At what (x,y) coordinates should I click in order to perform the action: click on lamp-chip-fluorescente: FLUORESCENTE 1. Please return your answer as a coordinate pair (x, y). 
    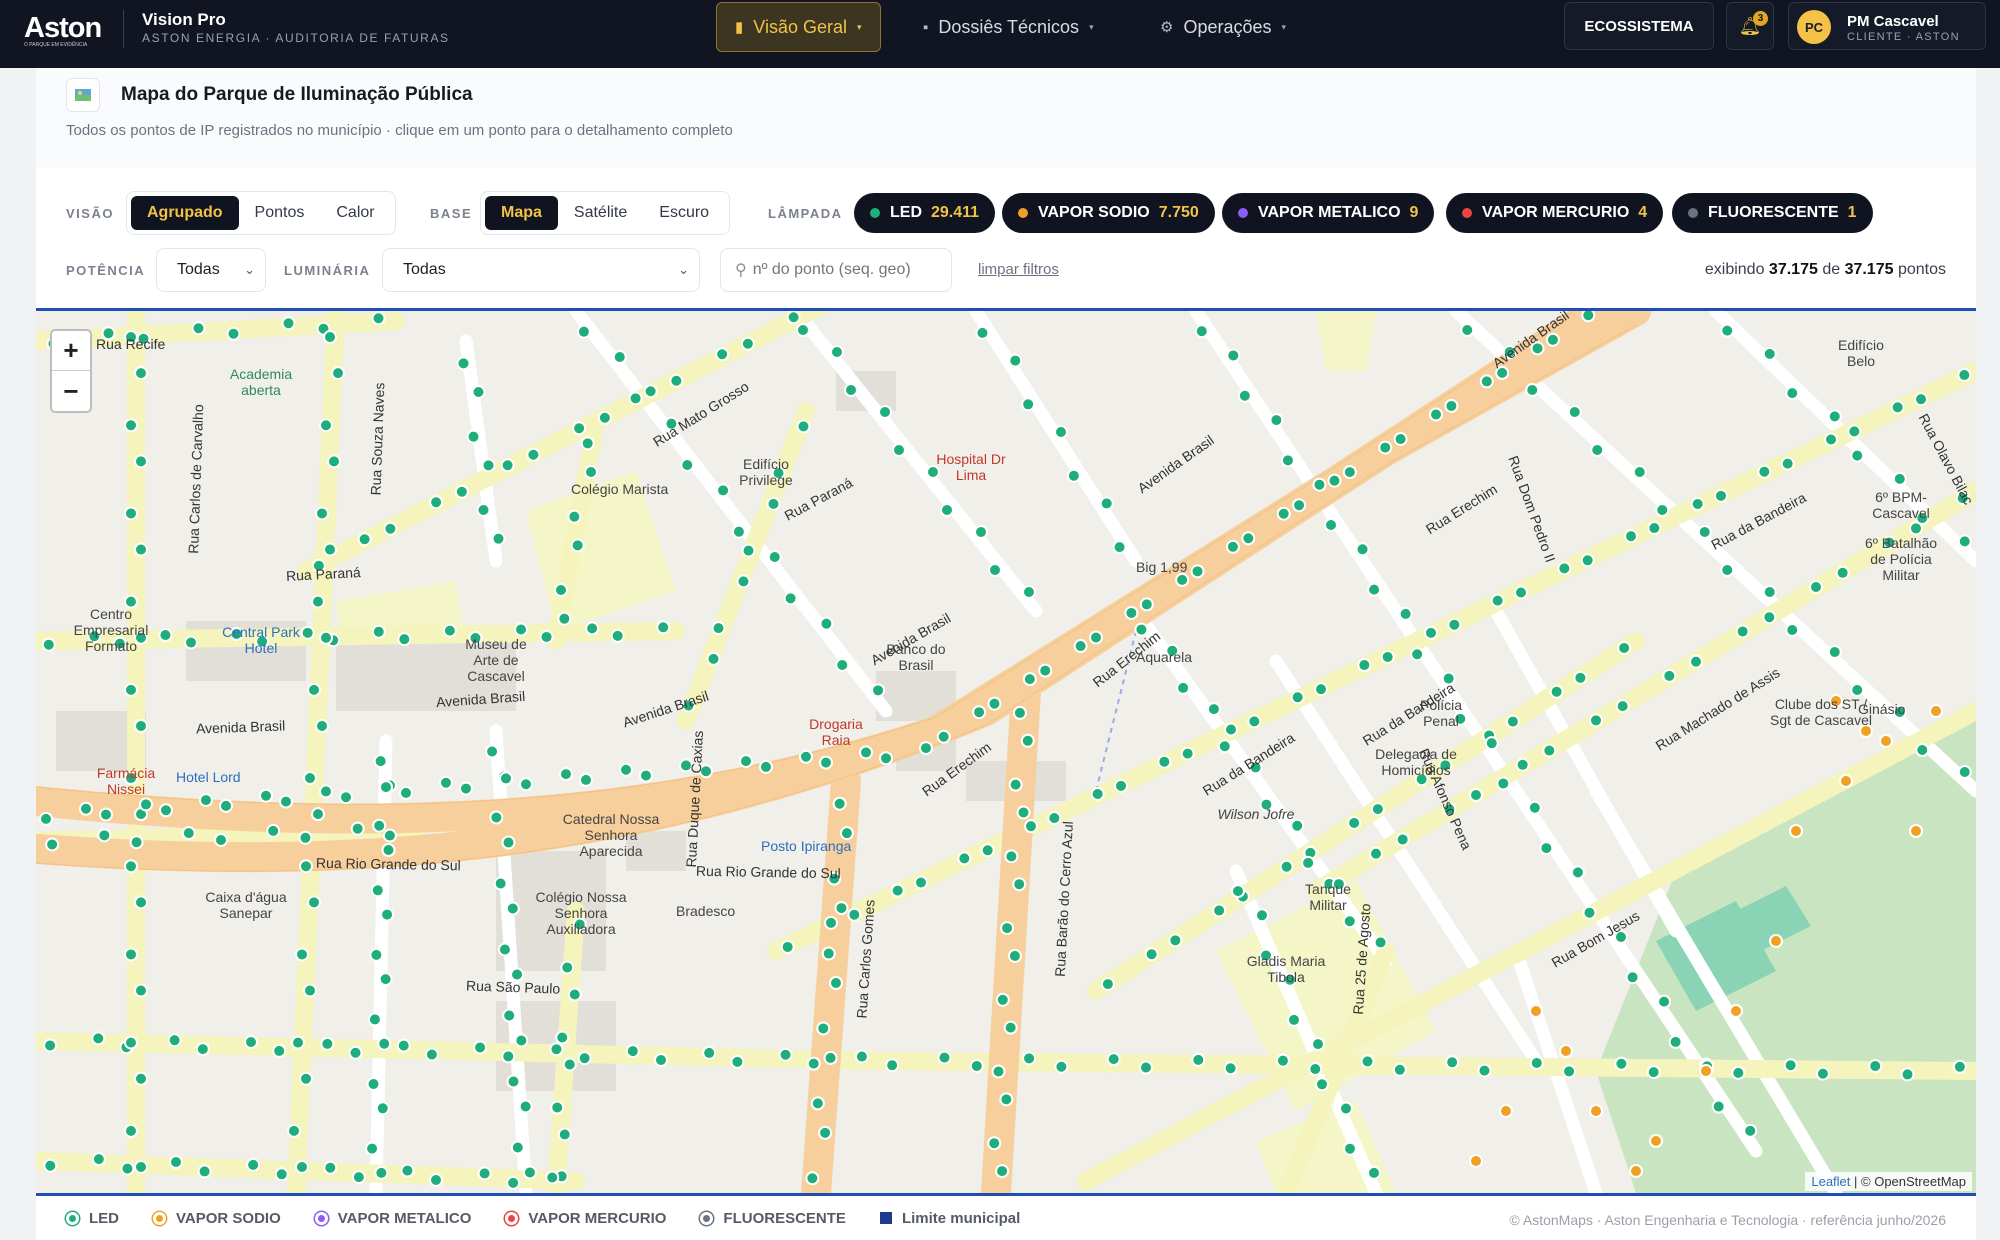
    Looking at the image, I should click on (1772, 213).